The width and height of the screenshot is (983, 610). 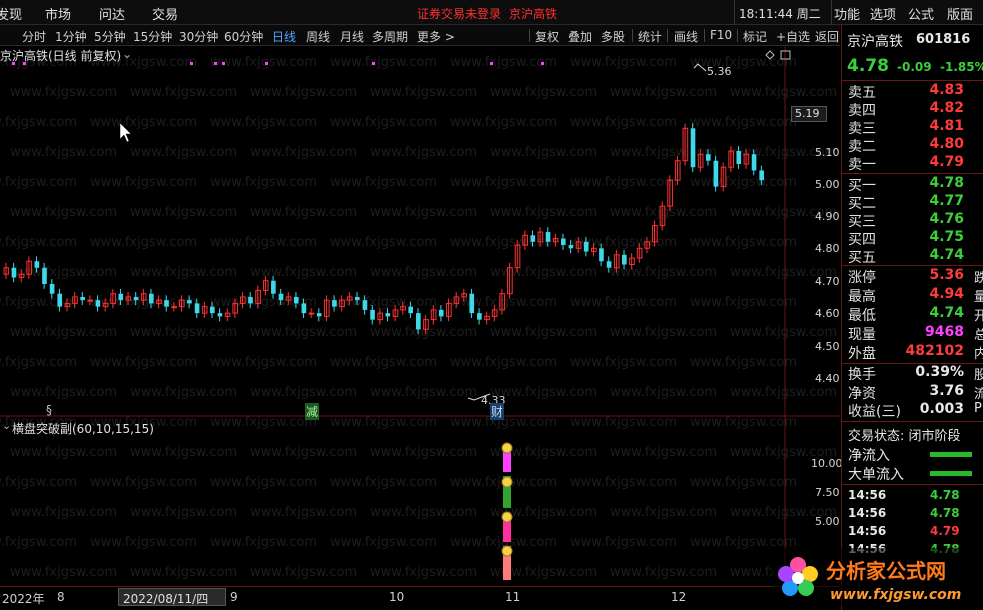 I want to click on period-5min: 5分钟, so click(x=110, y=36).